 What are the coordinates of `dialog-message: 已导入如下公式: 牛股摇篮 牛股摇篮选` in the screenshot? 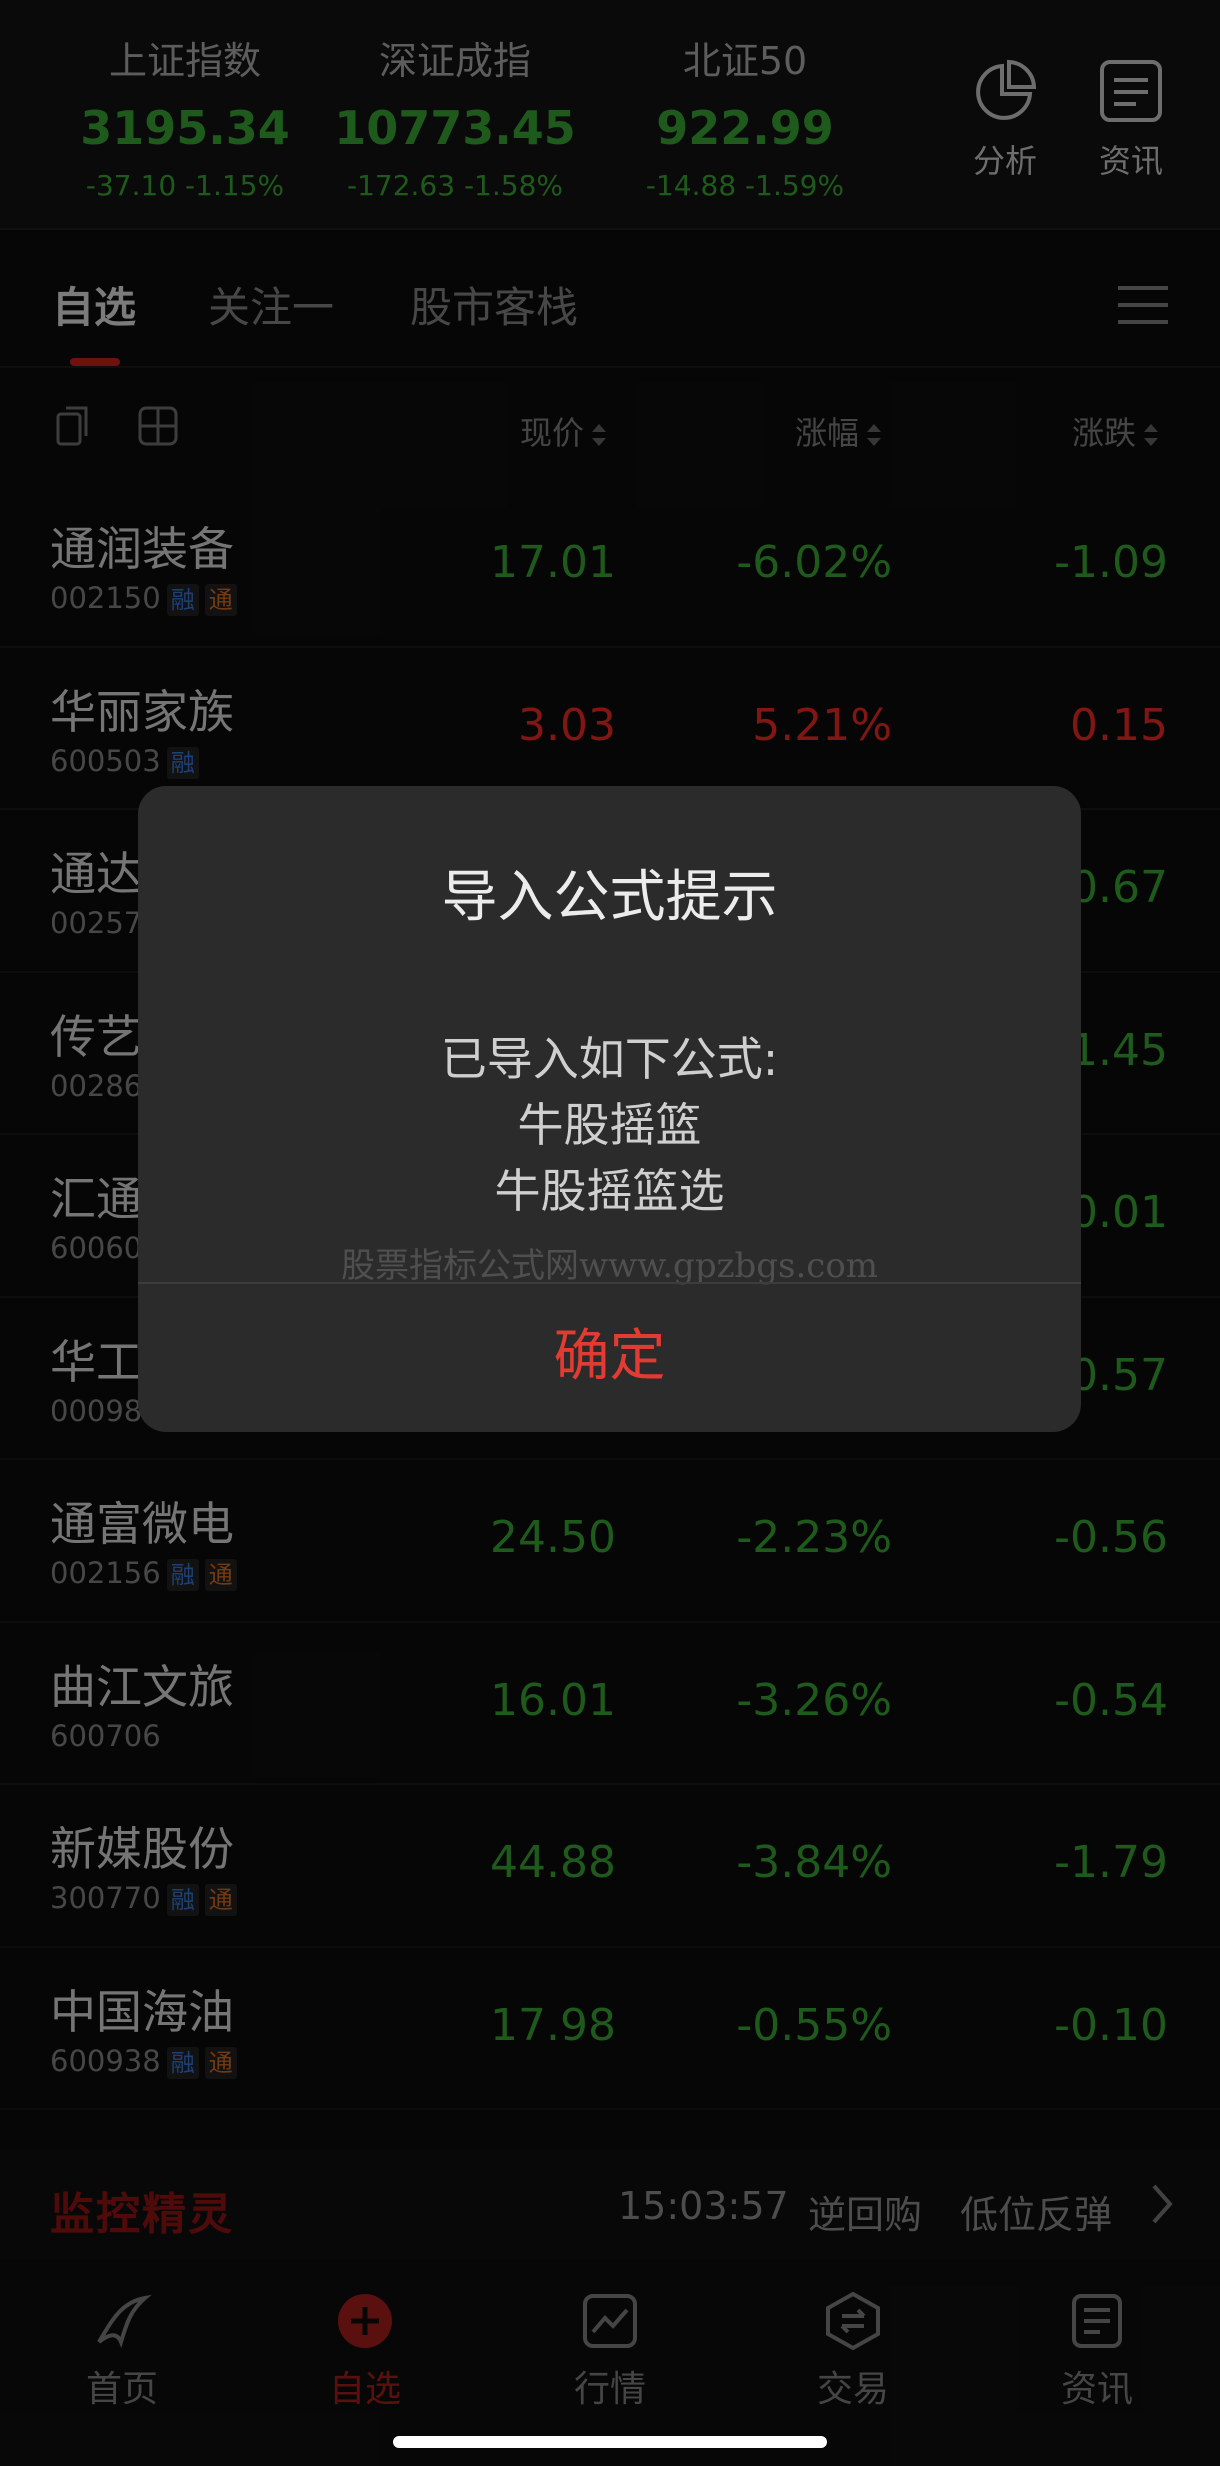 It's located at (609, 1125).